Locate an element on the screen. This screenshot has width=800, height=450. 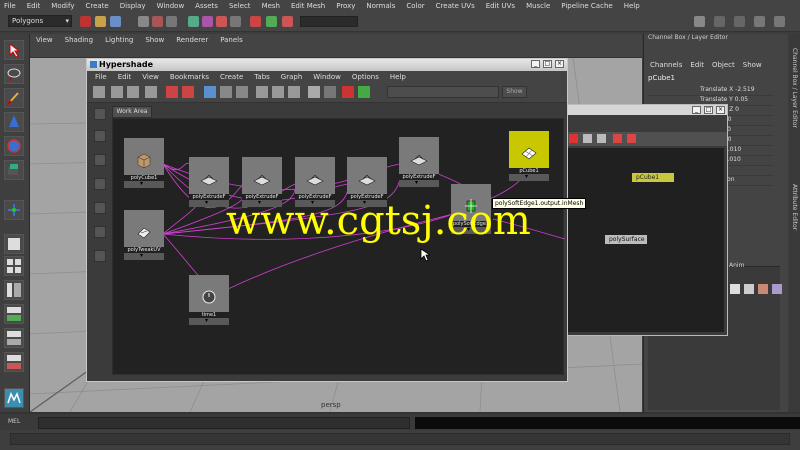
main-menu-item: Modify is located at coordinates (62, 6).